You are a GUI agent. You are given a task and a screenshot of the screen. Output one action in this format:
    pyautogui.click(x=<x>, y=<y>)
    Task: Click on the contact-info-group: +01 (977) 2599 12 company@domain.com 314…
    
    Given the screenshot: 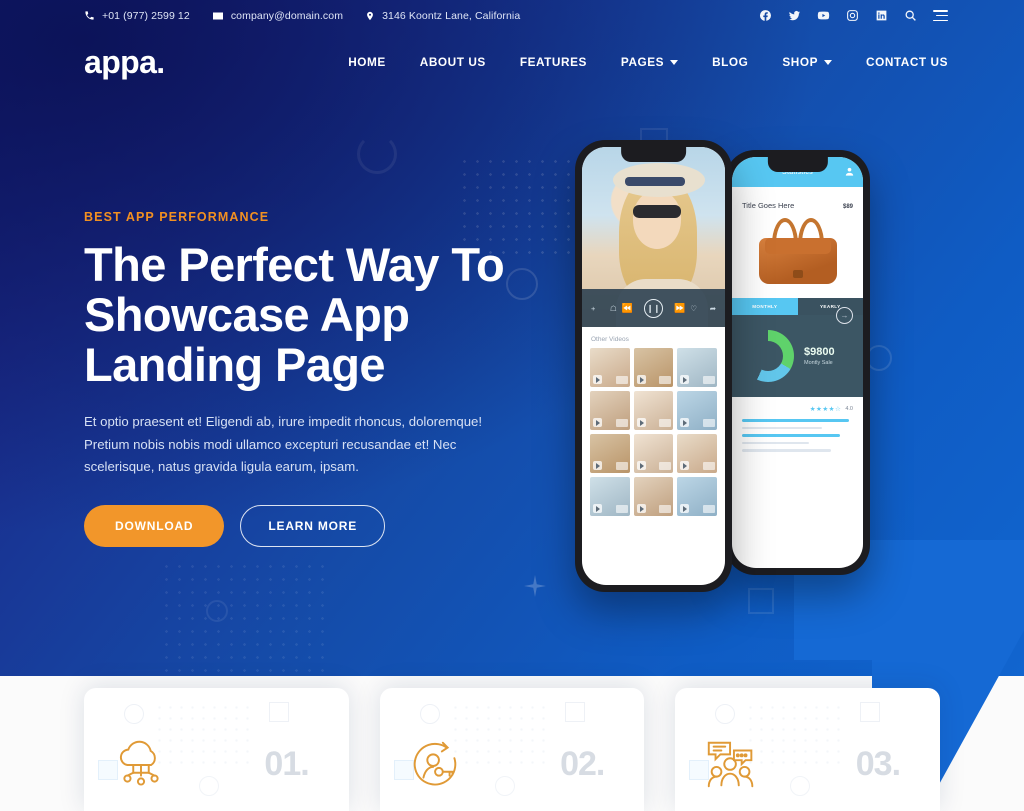 What is the action you would take?
    pyautogui.click(x=302, y=16)
    